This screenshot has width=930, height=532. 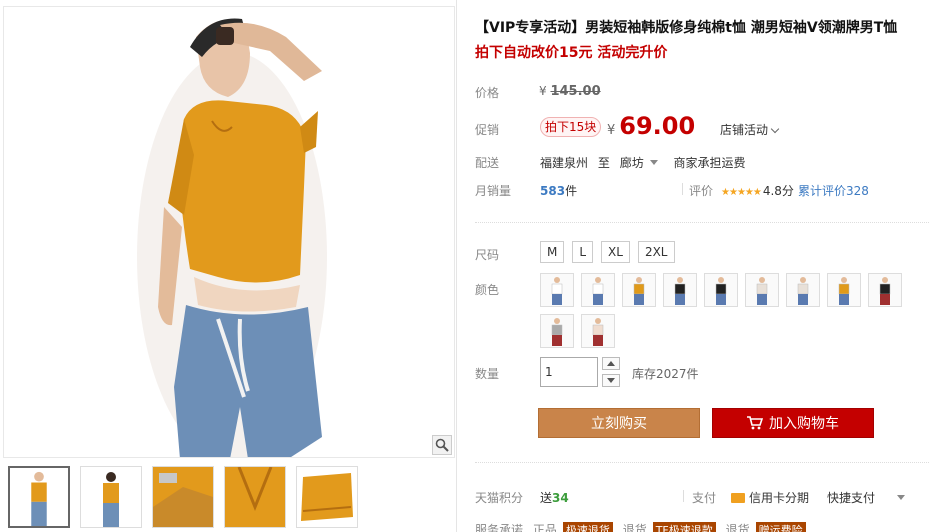 I want to click on thumbnail-collar-detail, so click(x=255, y=497).